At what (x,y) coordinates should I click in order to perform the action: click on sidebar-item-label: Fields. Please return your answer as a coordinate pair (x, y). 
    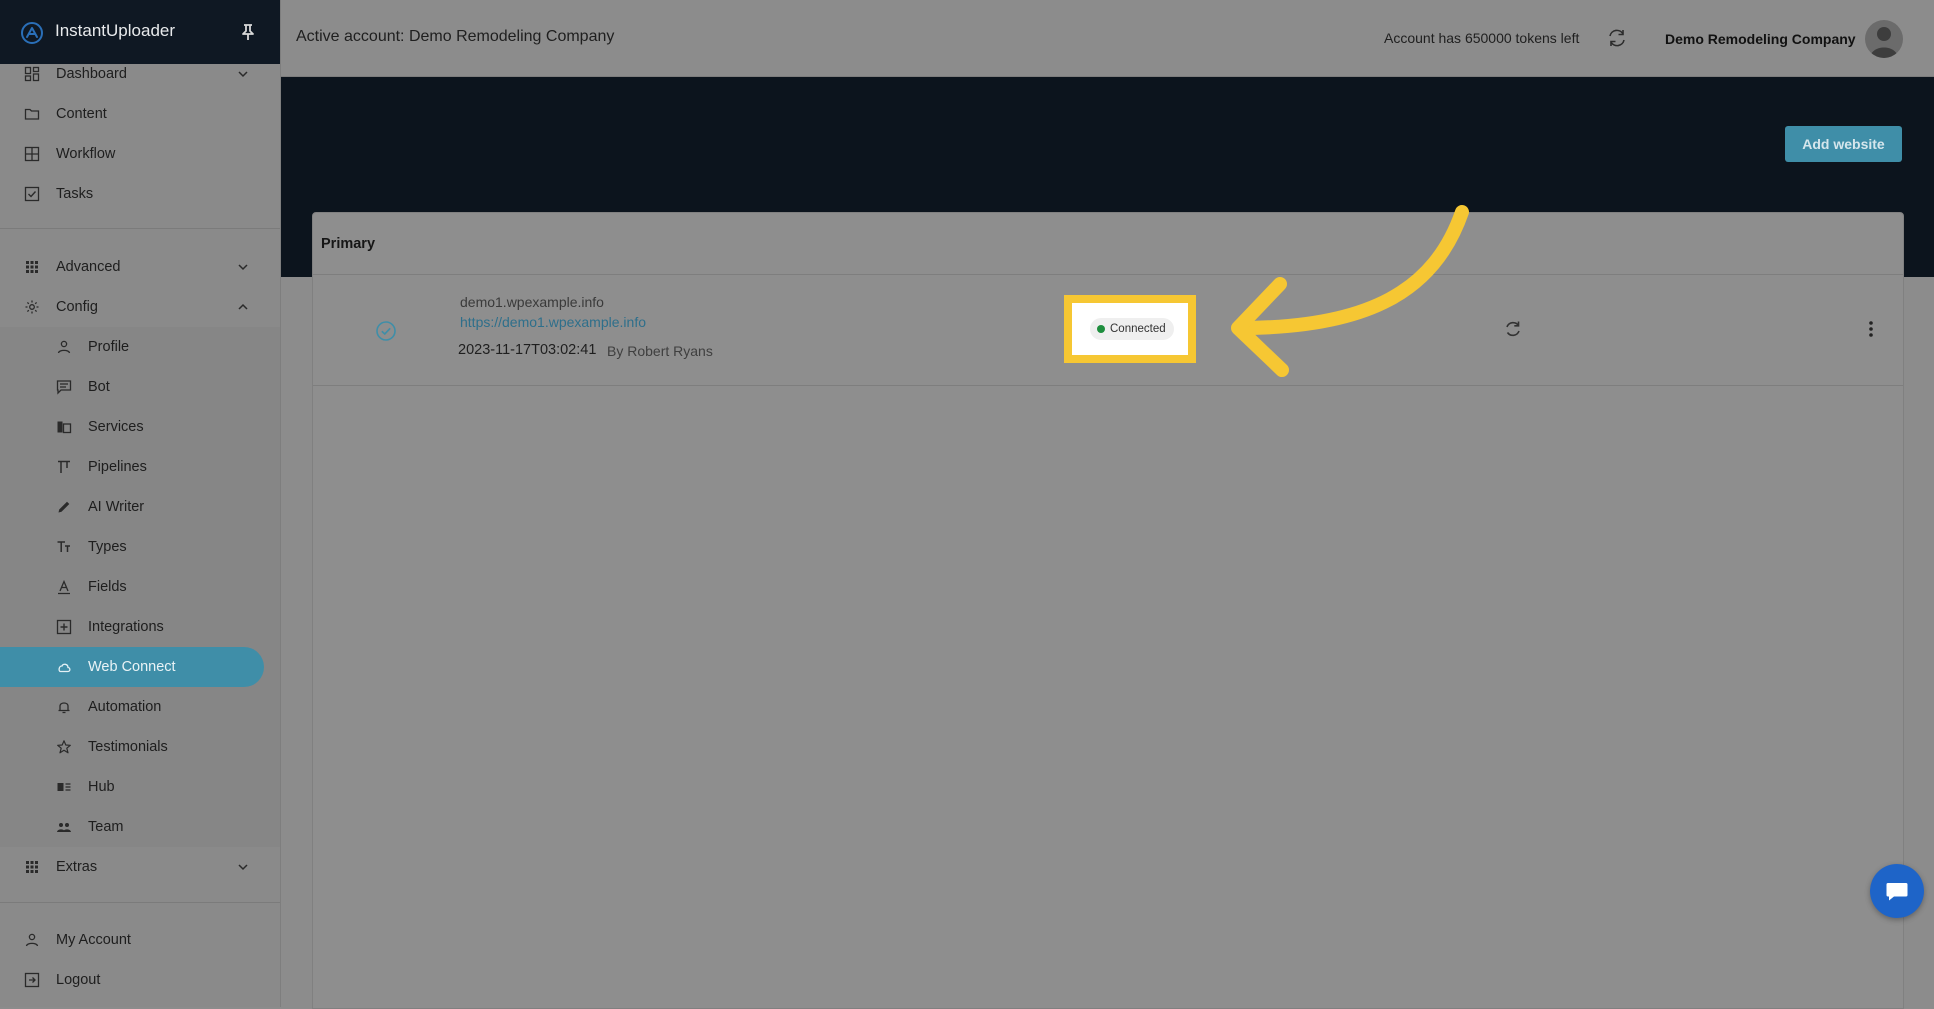
    Looking at the image, I should click on (107, 587).